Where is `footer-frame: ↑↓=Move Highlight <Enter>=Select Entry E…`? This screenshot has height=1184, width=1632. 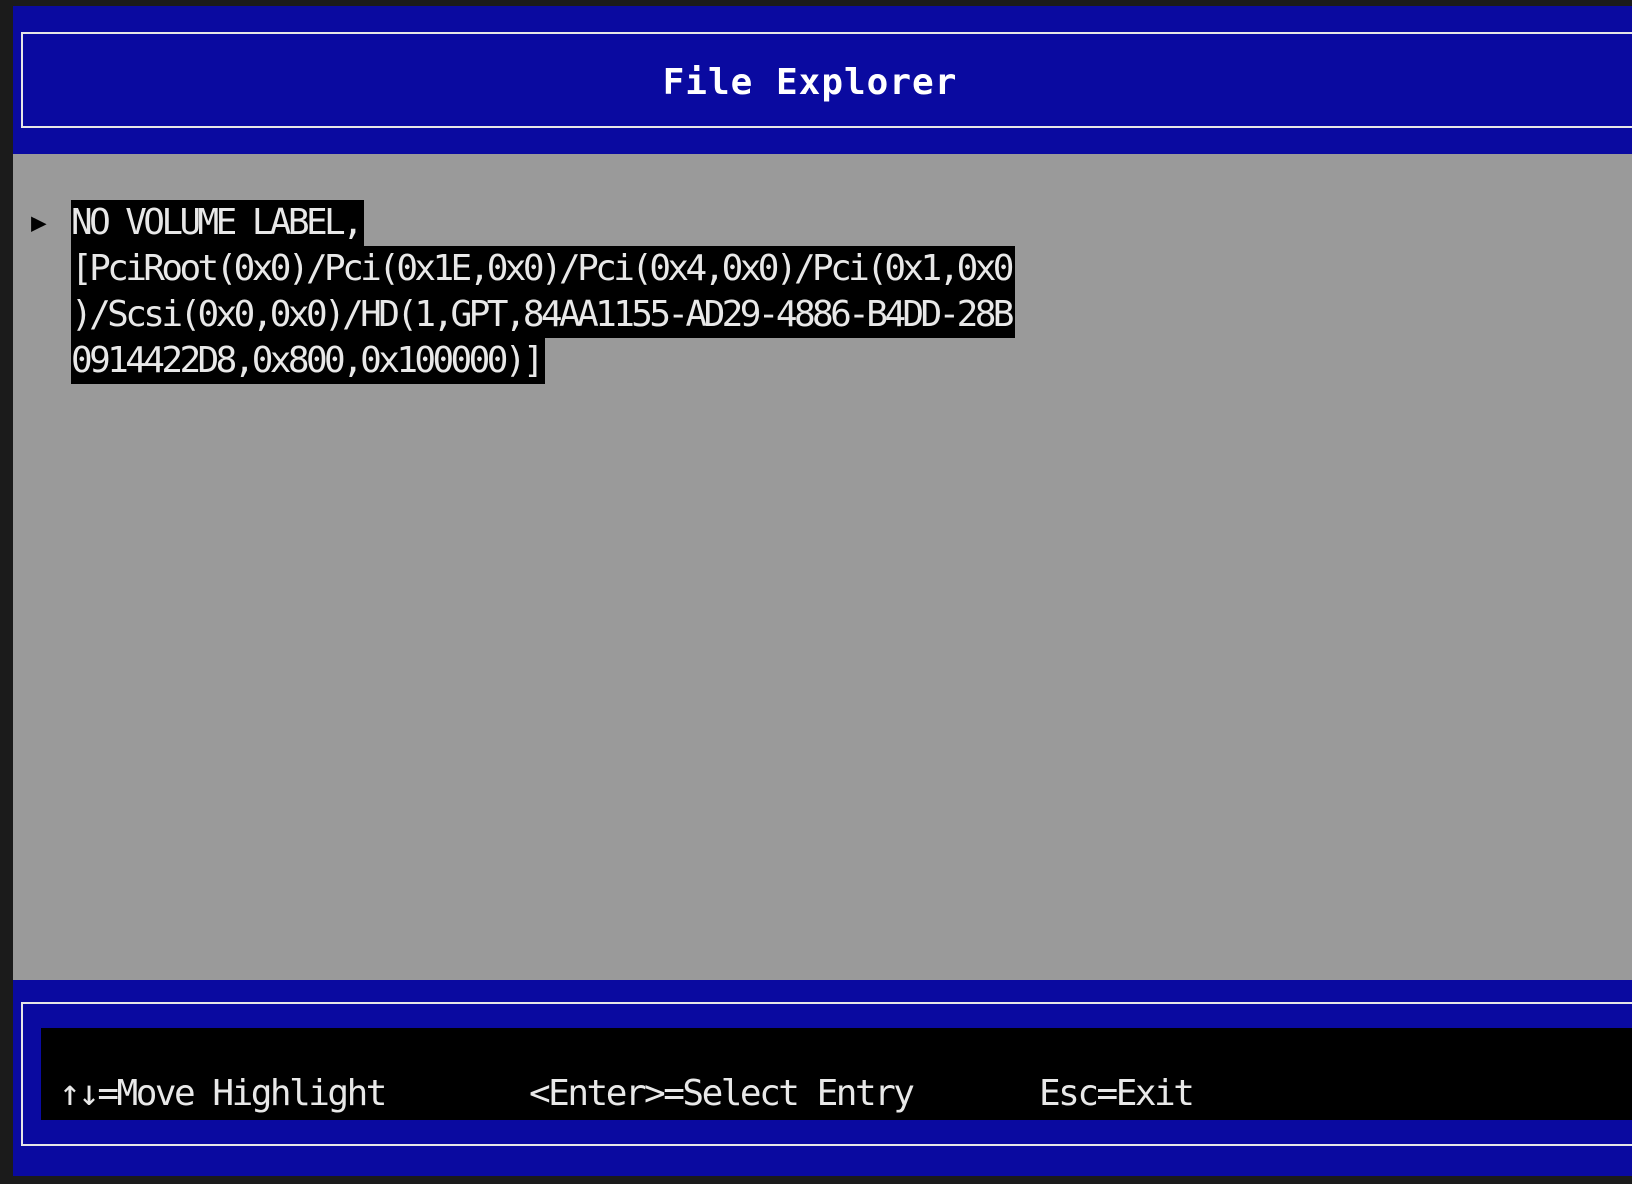 footer-frame: ↑↓=Move Highlight <Enter>=Select Entry E… is located at coordinates (826, 1074).